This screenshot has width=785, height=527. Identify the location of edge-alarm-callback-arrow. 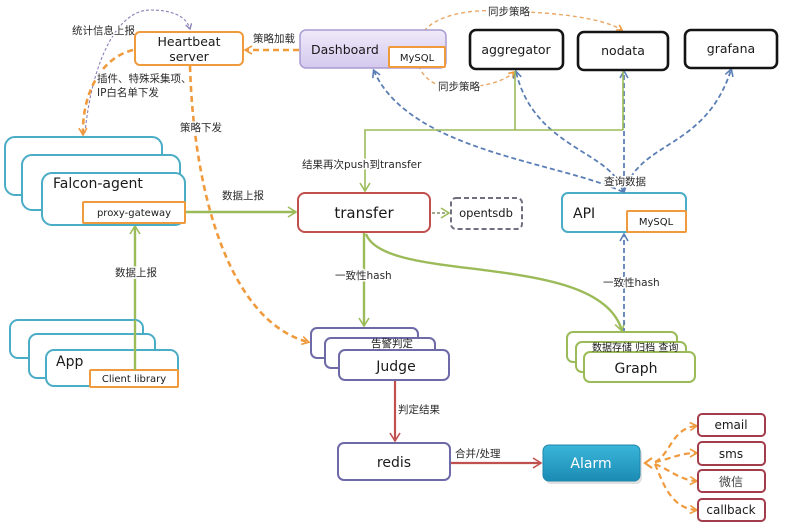
(676, 489).